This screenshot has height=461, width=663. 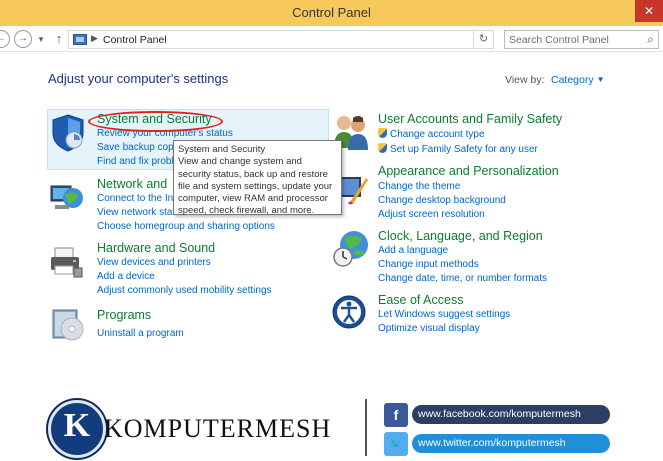 What do you see at coordinates (470, 119) in the screenshot?
I see `category-user-accounts: User Accounts and Family Safety` at bounding box center [470, 119].